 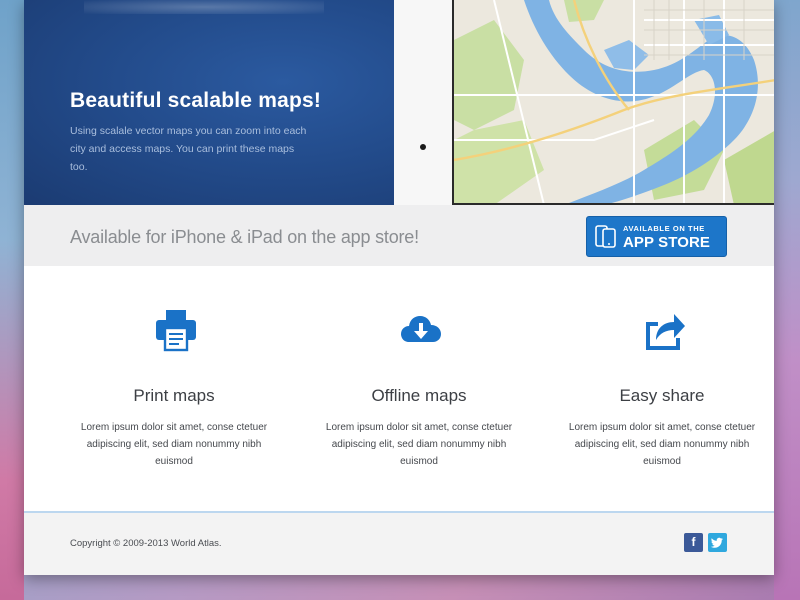 I want to click on app-store-big-label: APP STORE, so click(x=667, y=242).